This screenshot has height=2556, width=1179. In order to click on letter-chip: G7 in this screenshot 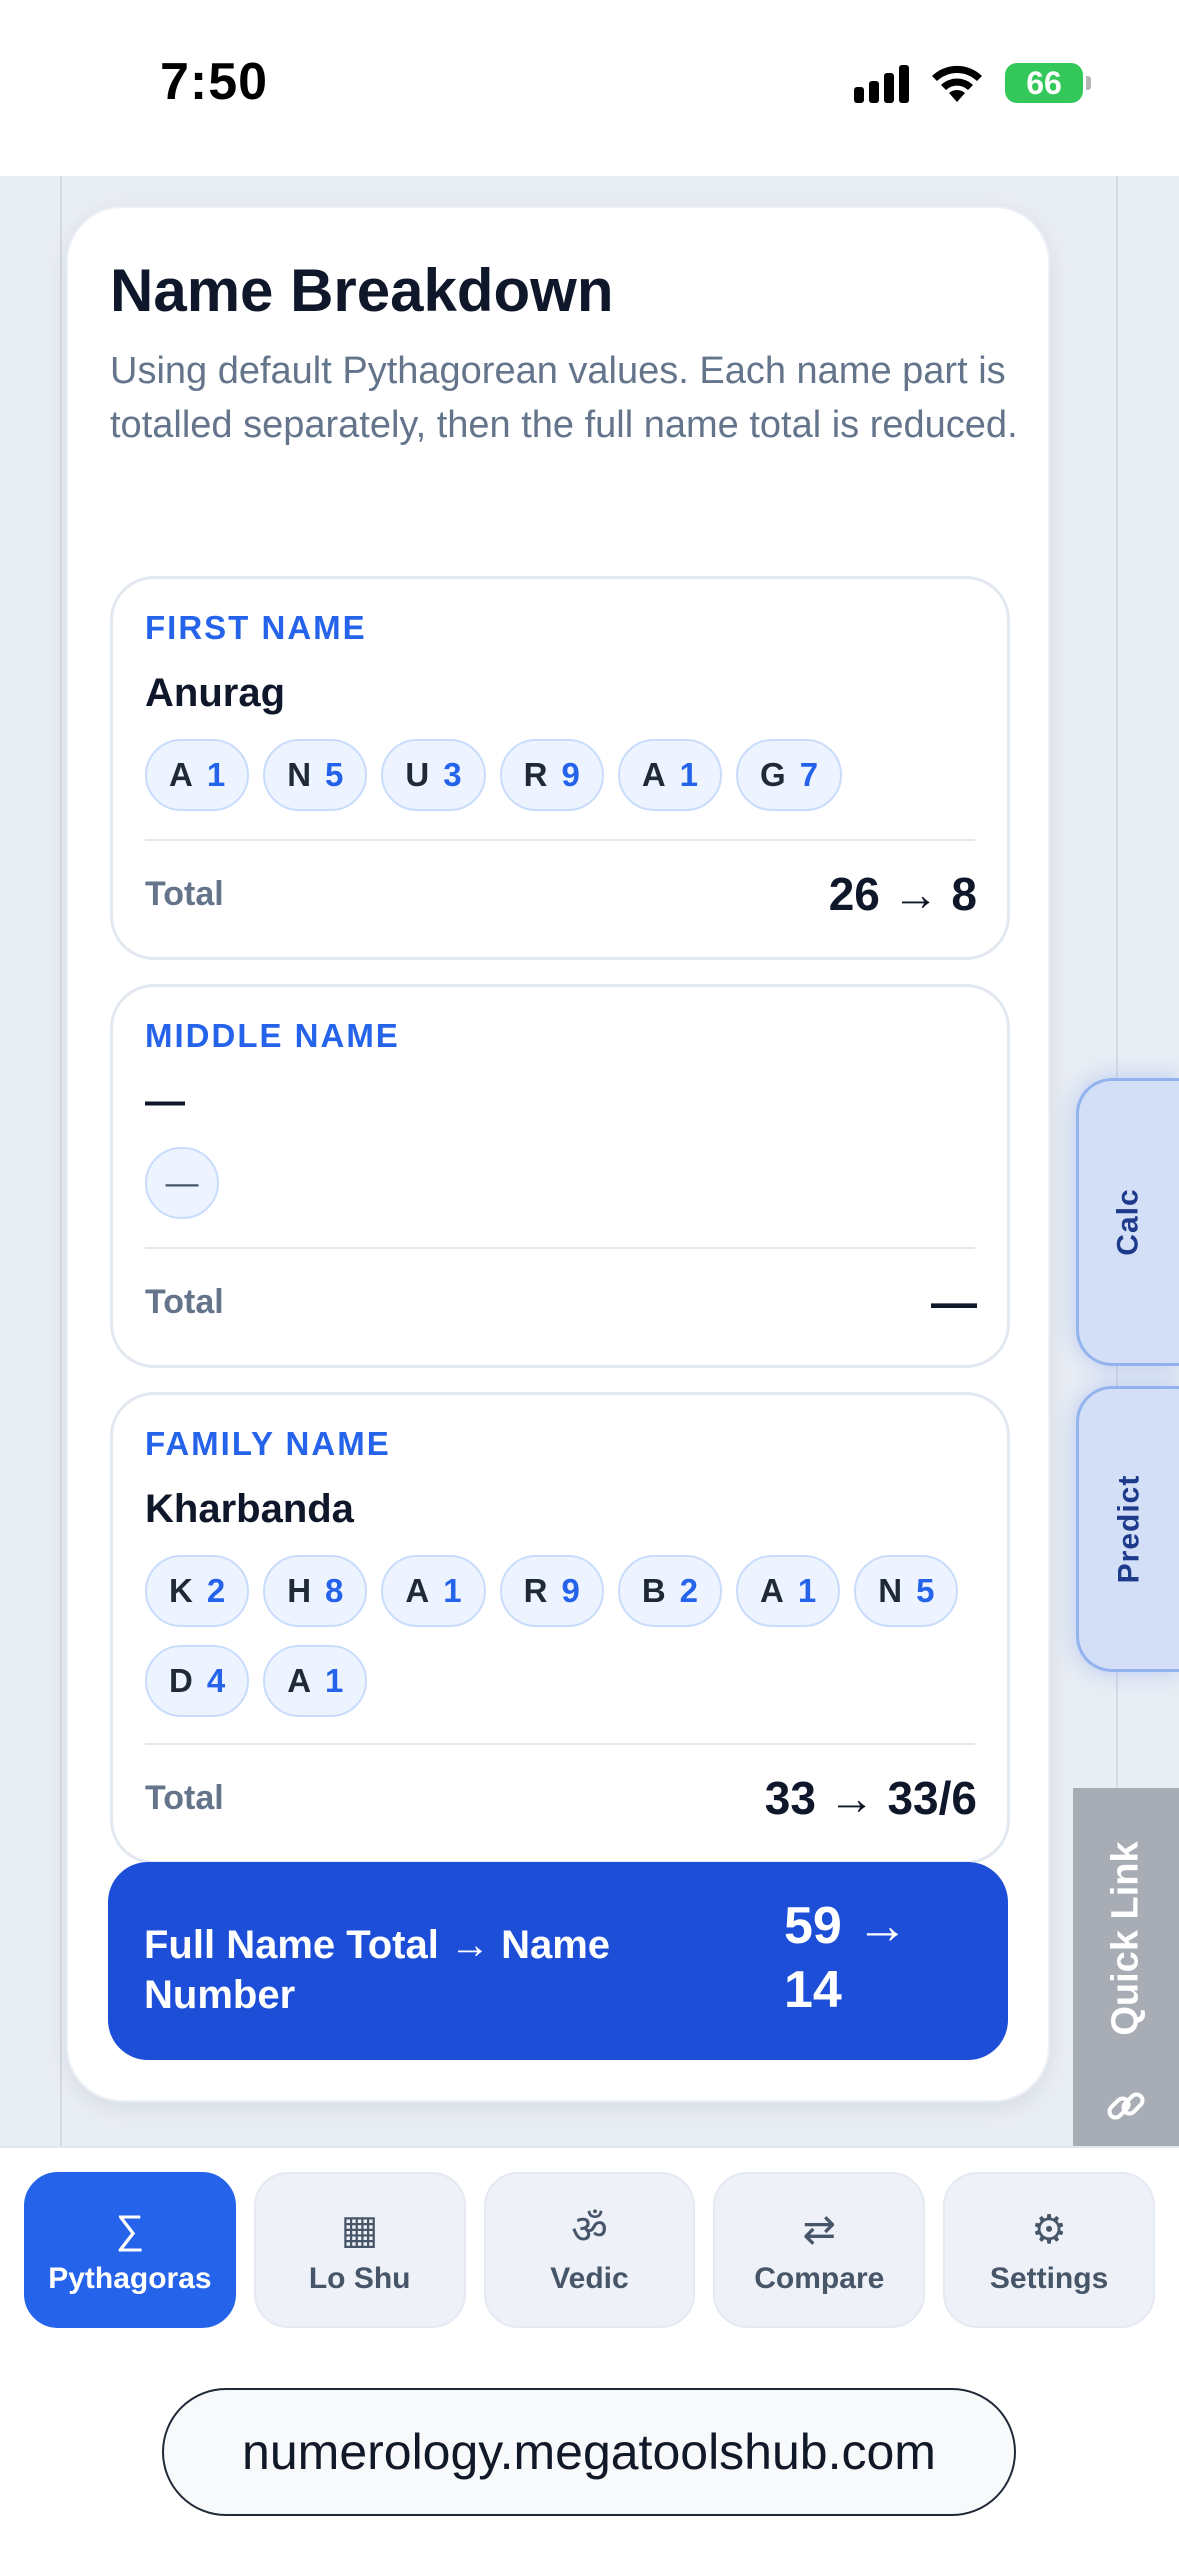, I will do `click(789, 775)`.